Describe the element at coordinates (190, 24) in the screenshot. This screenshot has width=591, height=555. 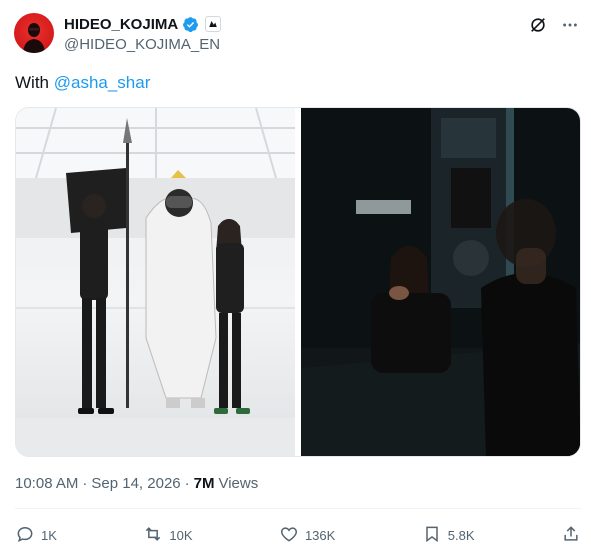
I see `verified-badge-icon` at that location.